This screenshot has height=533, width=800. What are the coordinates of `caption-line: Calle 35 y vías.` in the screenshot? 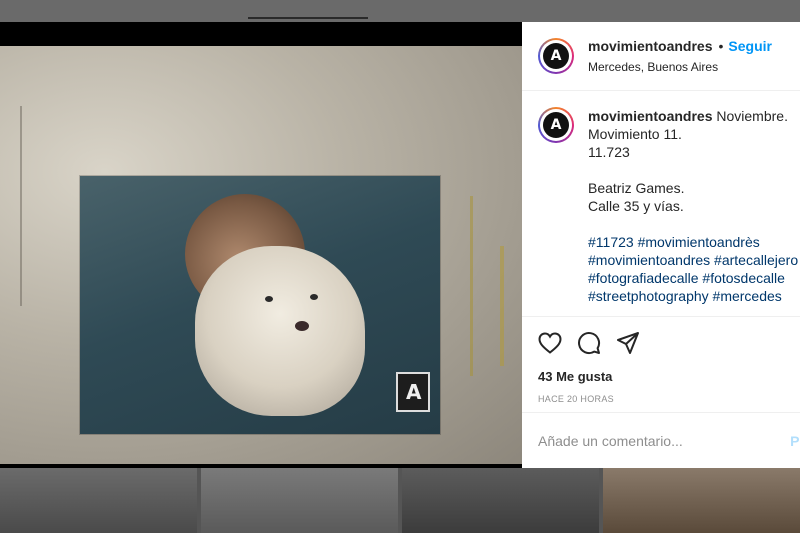 It's located at (636, 206).